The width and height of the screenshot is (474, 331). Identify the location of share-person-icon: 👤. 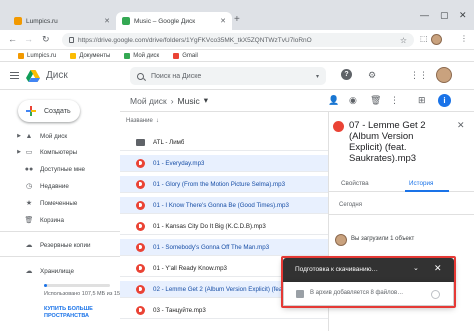
(333, 100).